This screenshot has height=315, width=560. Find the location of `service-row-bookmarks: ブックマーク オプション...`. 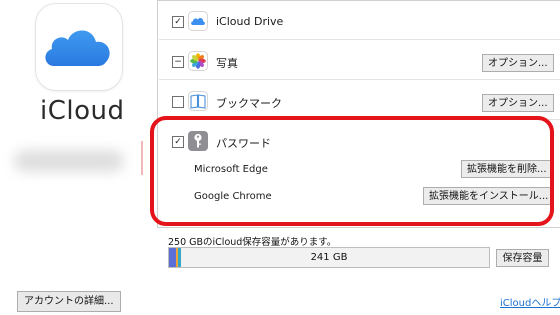

service-row-bookmarks: ブックマーク オプション... is located at coordinates (359, 102).